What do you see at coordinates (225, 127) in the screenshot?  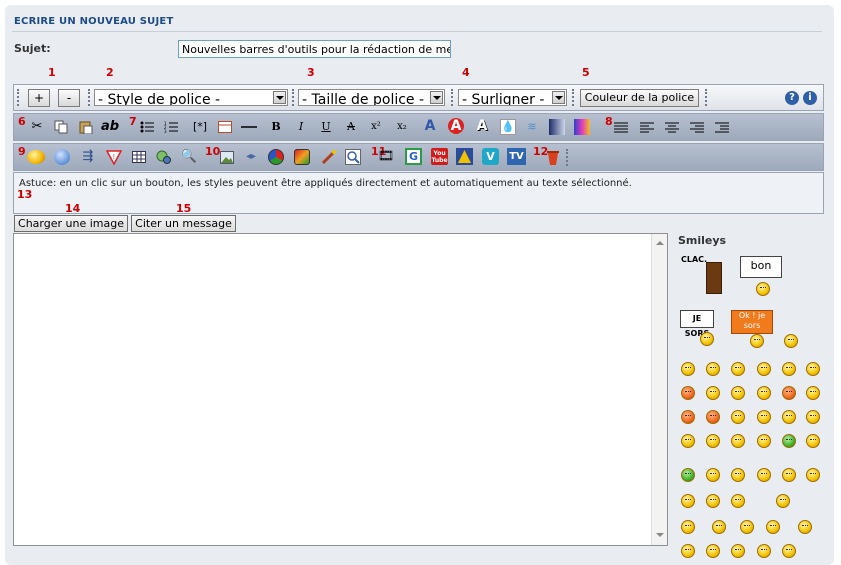 I see `table-icon` at bounding box center [225, 127].